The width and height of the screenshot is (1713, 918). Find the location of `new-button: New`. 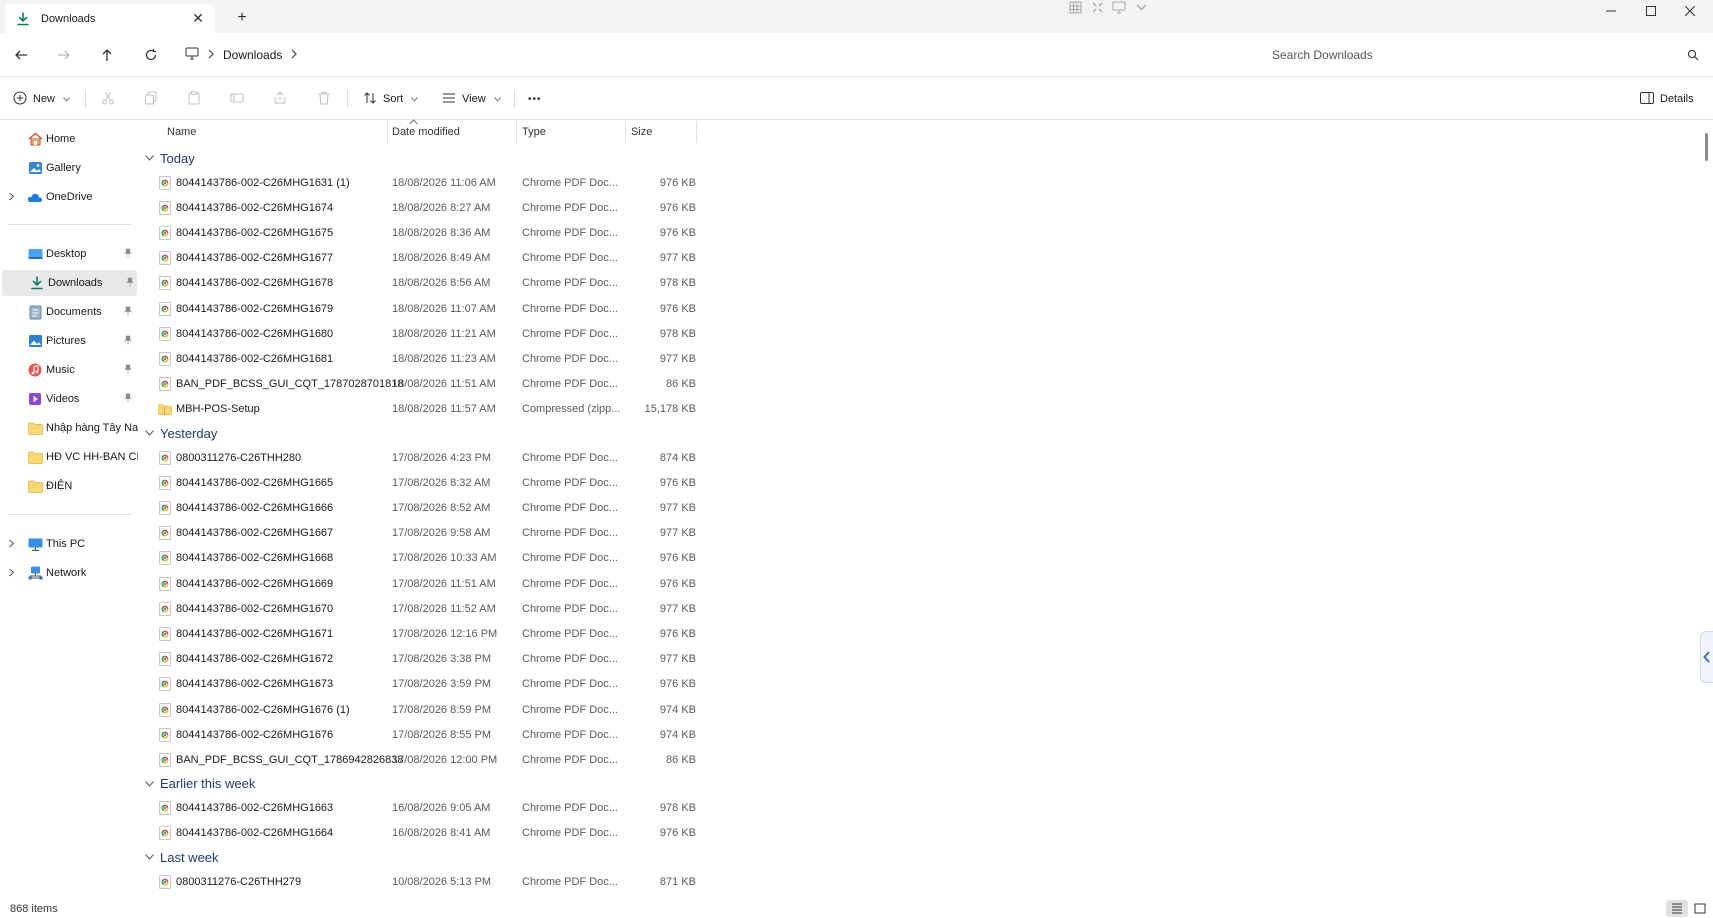

new-button: New is located at coordinates (41, 99).